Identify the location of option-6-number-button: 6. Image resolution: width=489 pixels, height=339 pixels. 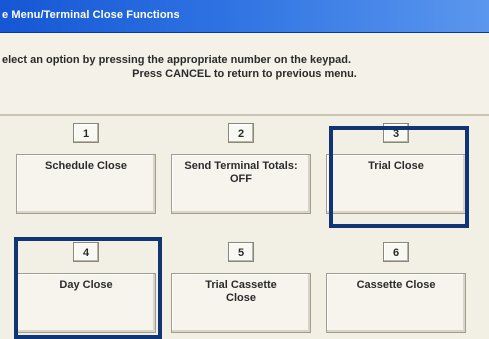
(396, 252).